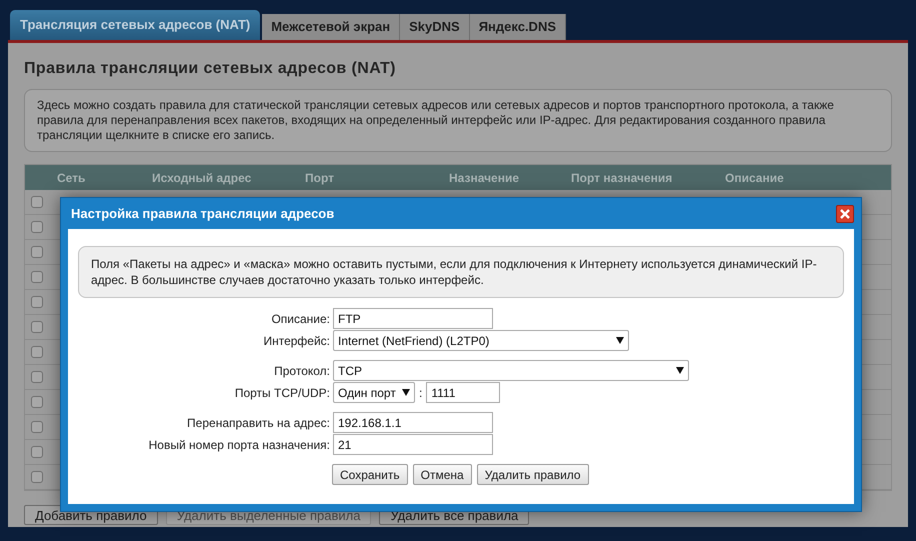 This screenshot has width=916, height=541. Describe the element at coordinates (413, 318) in the screenshot. I see `text-field: FTP` at that location.